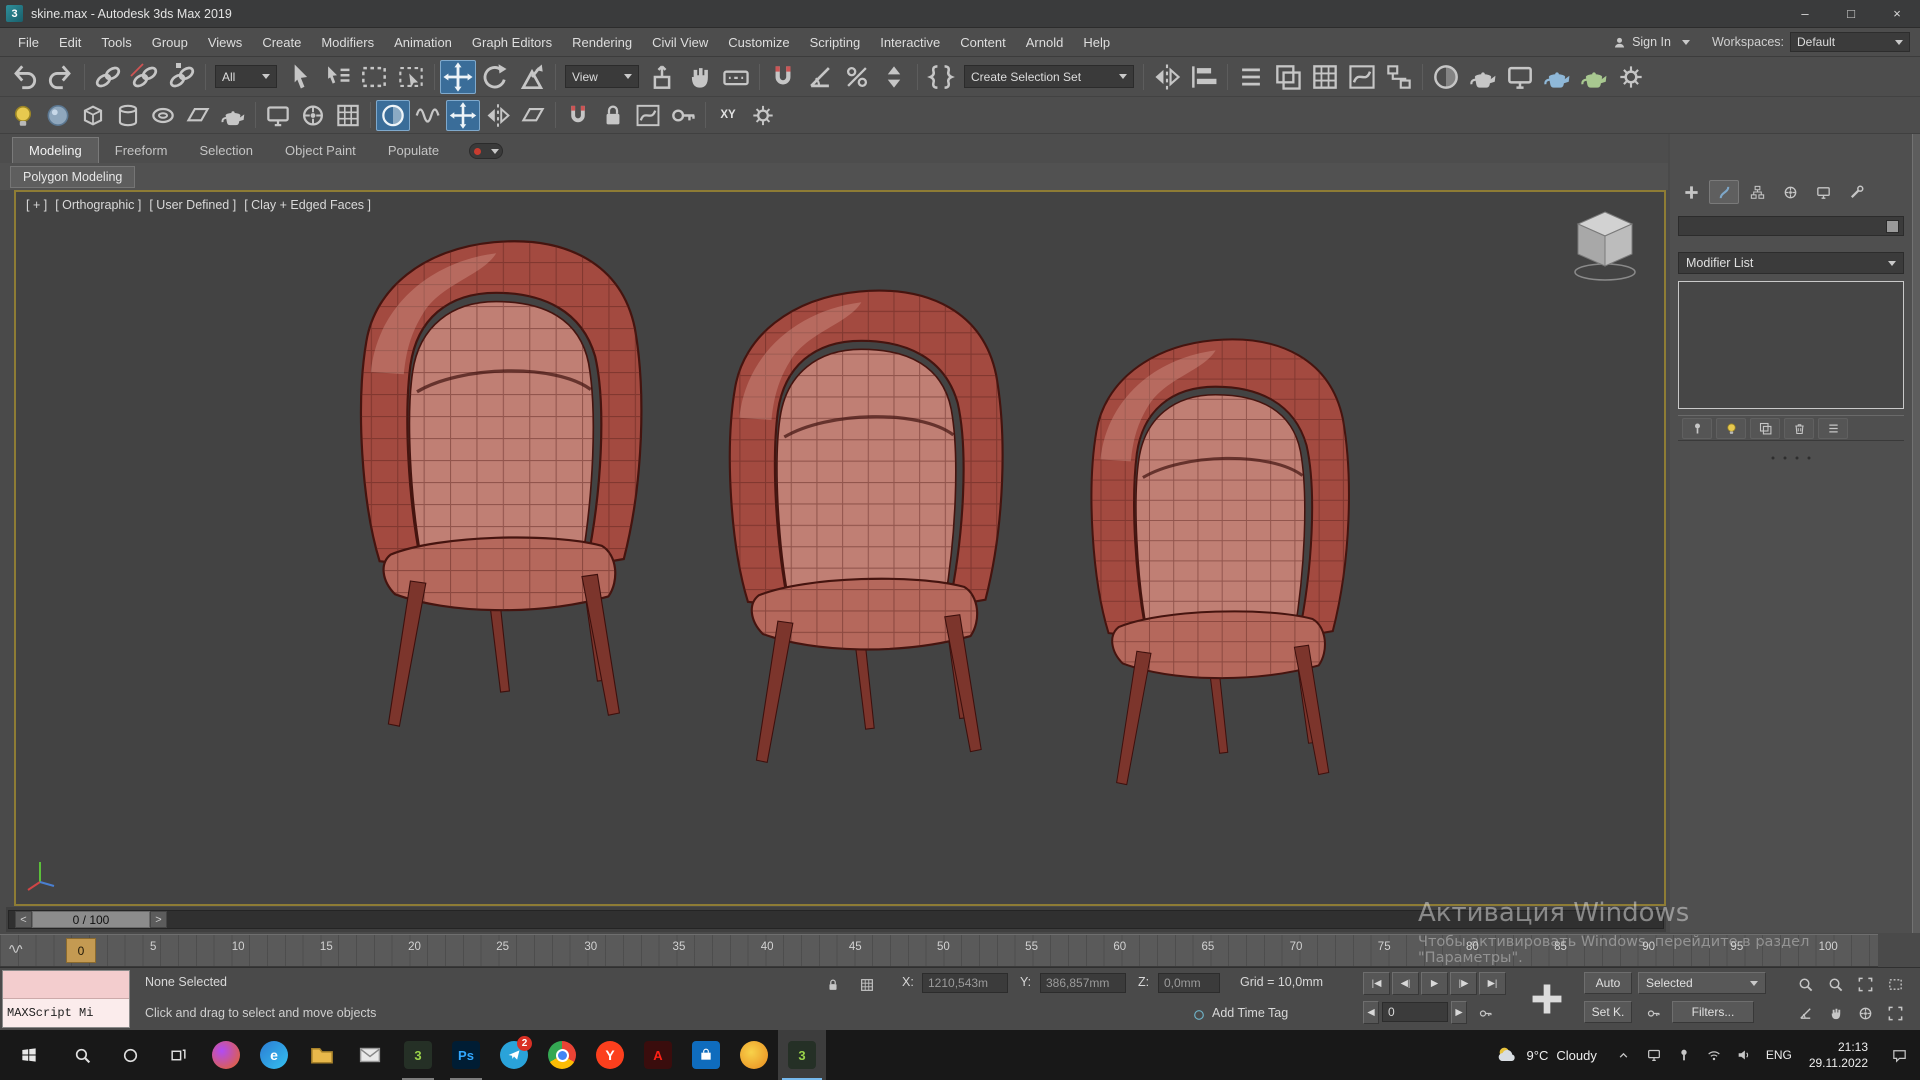 This screenshot has width=1920, height=1080. Describe the element at coordinates (1557, 77) in the screenshot. I see `render-production-icon` at that location.